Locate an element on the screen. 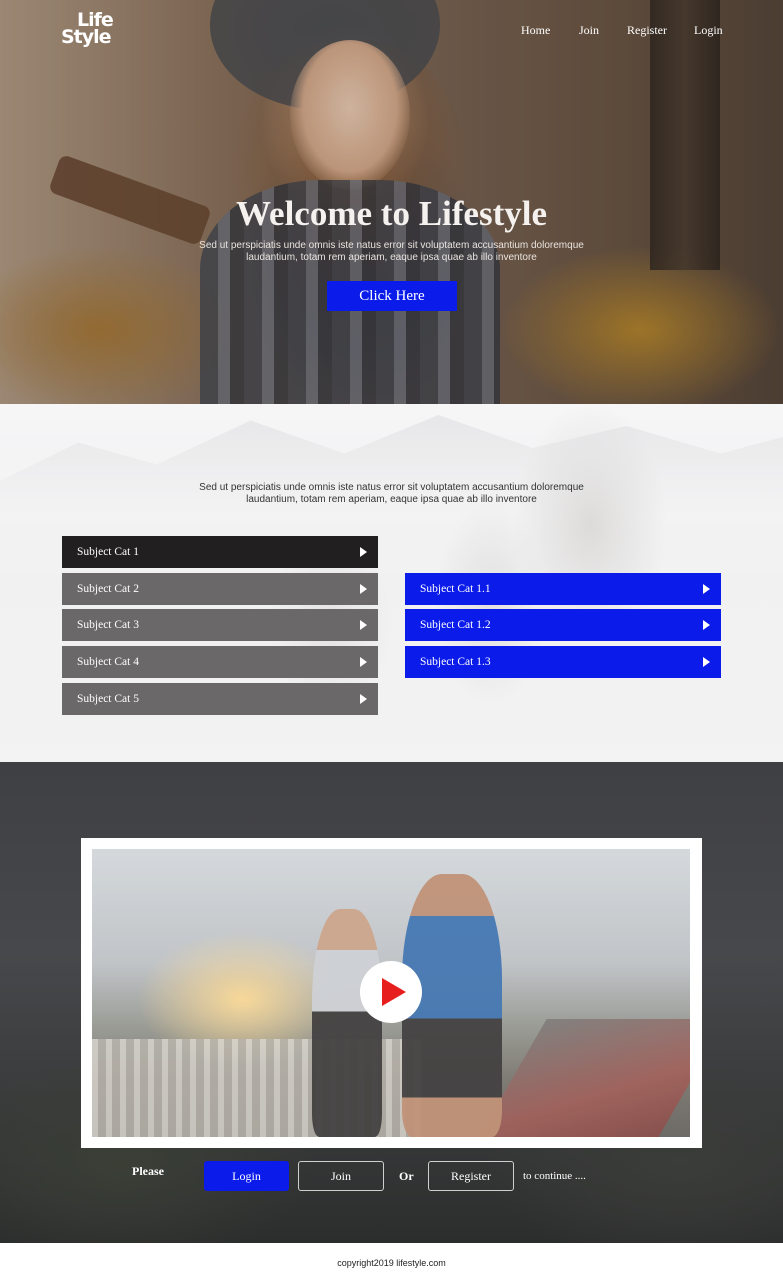  subcategory-label: Subject Cat 1.1 is located at coordinates (455, 589).